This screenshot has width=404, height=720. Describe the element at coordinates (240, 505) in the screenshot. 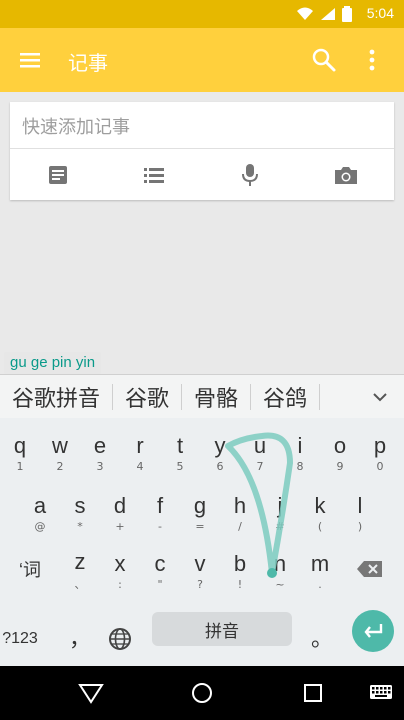

I see `key-label: h` at that location.